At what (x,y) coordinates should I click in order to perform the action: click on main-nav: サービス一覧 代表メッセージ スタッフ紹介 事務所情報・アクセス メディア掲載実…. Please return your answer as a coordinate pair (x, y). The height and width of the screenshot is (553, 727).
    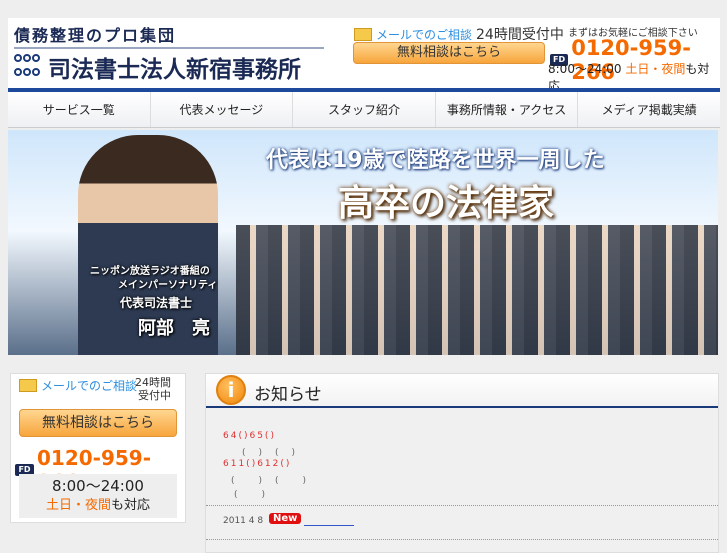
    Looking at the image, I should click on (364, 110).